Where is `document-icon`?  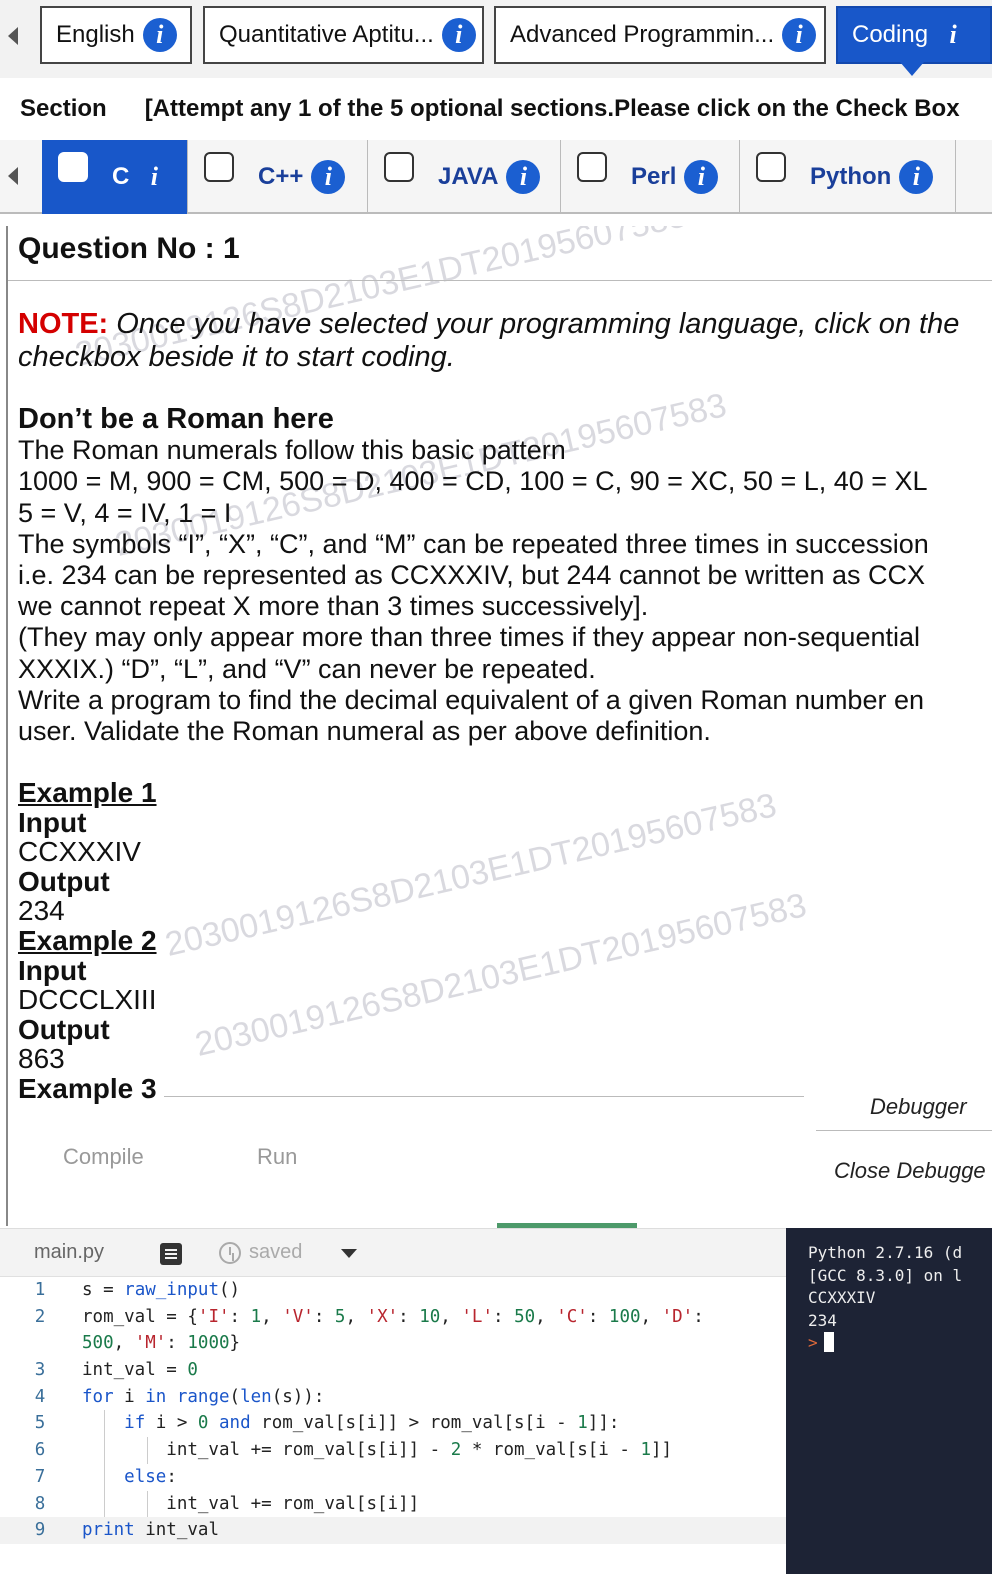 document-icon is located at coordinates (171, 1254).